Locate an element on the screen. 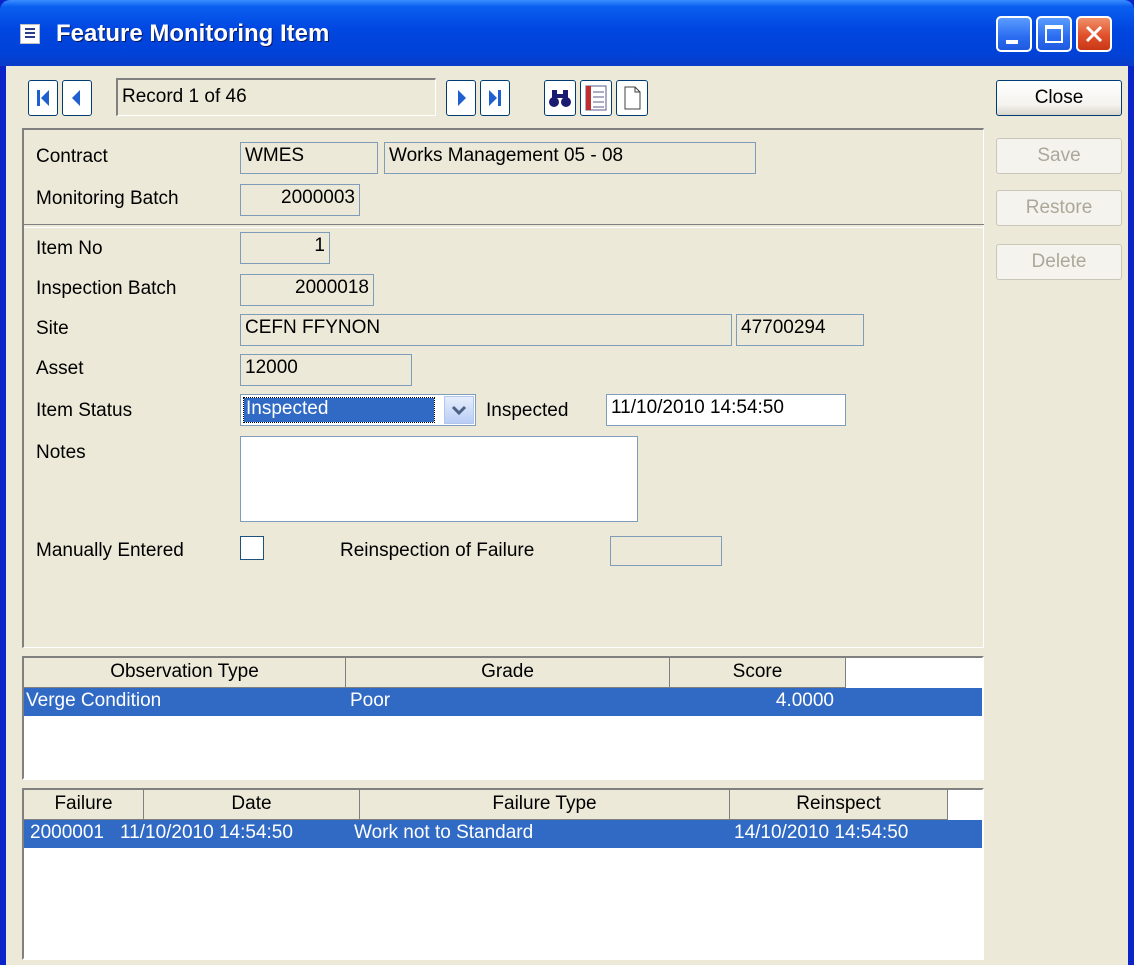 The image size is (1134, 965). item-status-dropdown: Inspected is located at coordinates (358, 410).